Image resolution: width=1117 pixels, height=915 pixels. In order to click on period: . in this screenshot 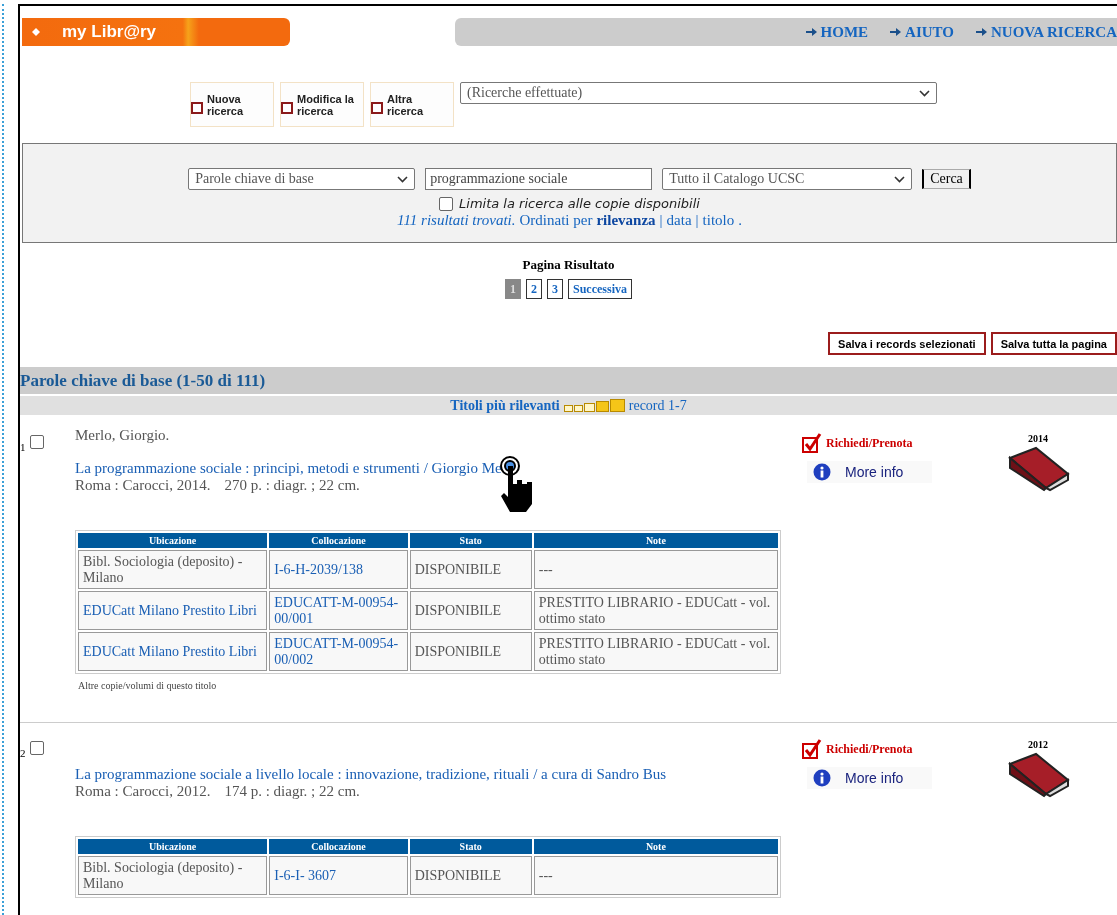, I will do `click(740, 220)`.